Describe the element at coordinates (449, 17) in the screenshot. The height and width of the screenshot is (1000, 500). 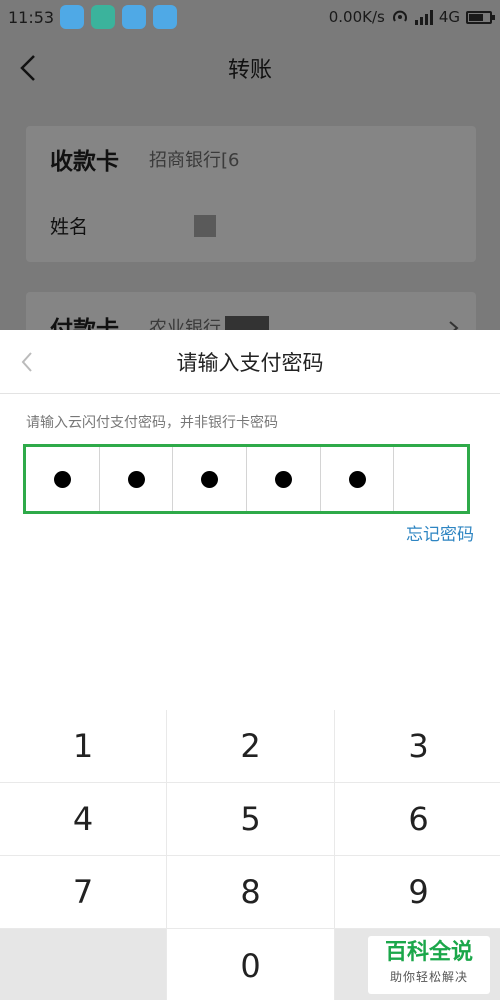
I see `network-type: 4G` at that location.